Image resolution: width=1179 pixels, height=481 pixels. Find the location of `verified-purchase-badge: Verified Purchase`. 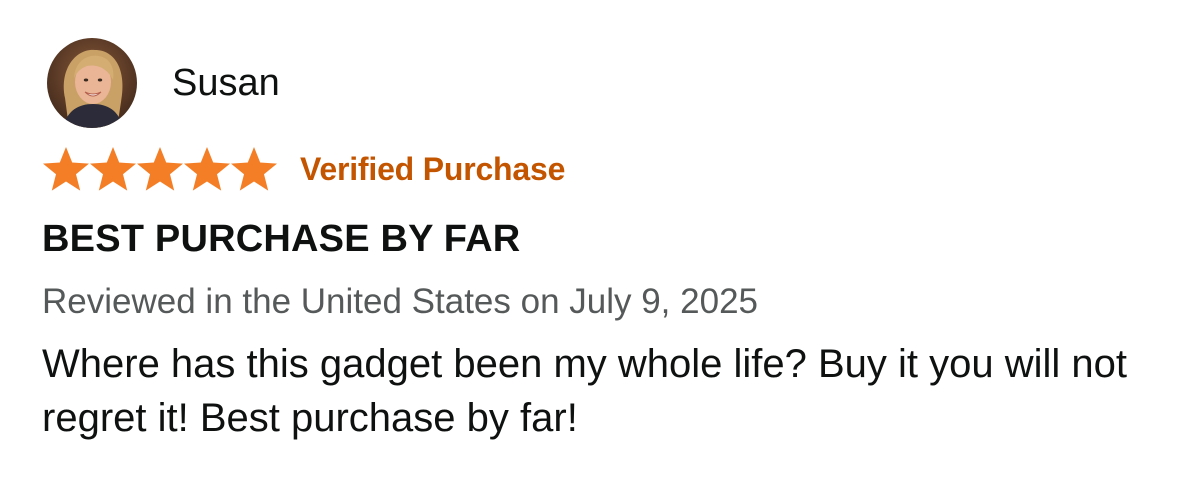

verified-purchase-badge: Verified Purchase is located at coordinates (433, 169).